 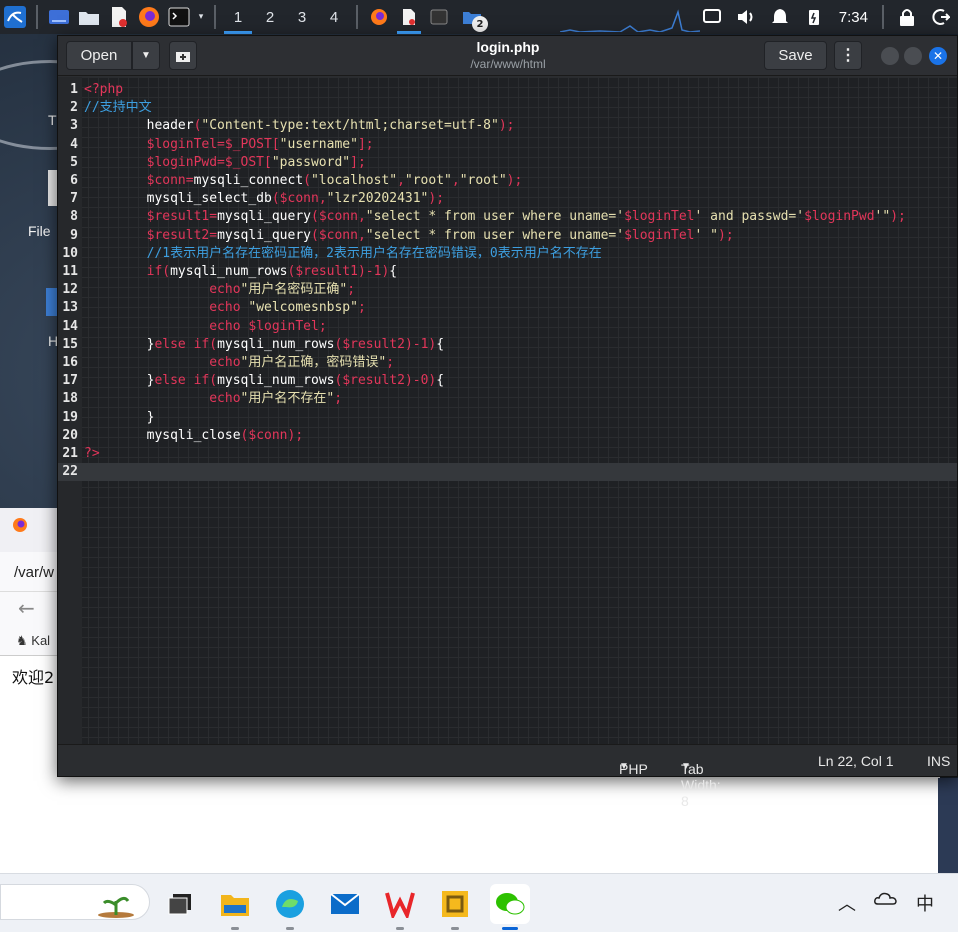 I want to click on taskbar-task-view, so click(x=180, y=904).